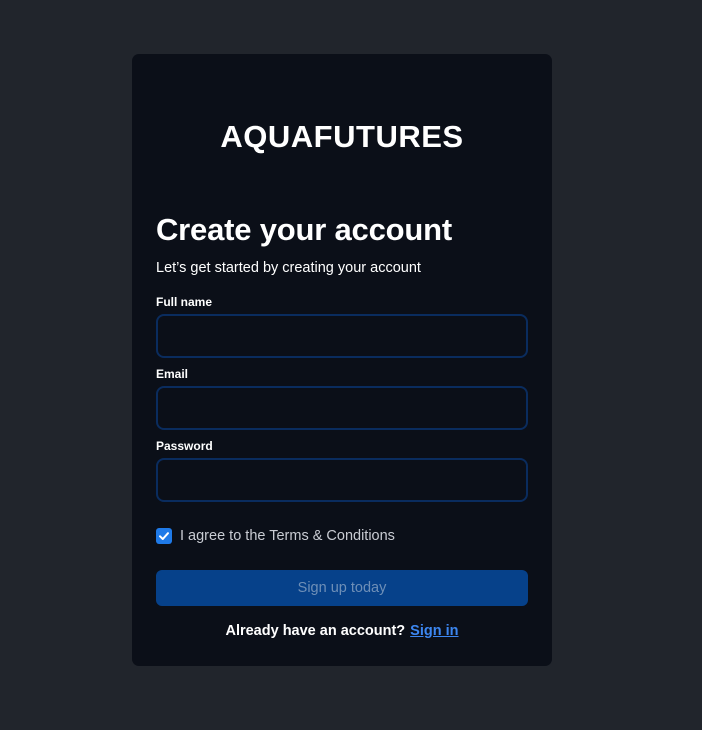  I want to click on email-label: Email, so click(172, 374).